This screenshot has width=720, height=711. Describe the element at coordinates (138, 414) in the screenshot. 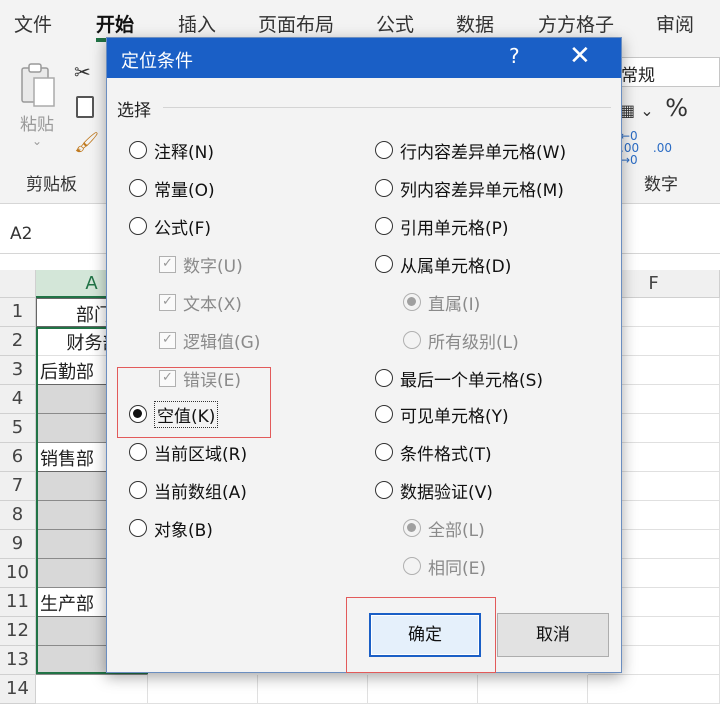

I see `radio-selected-icon` at that location.